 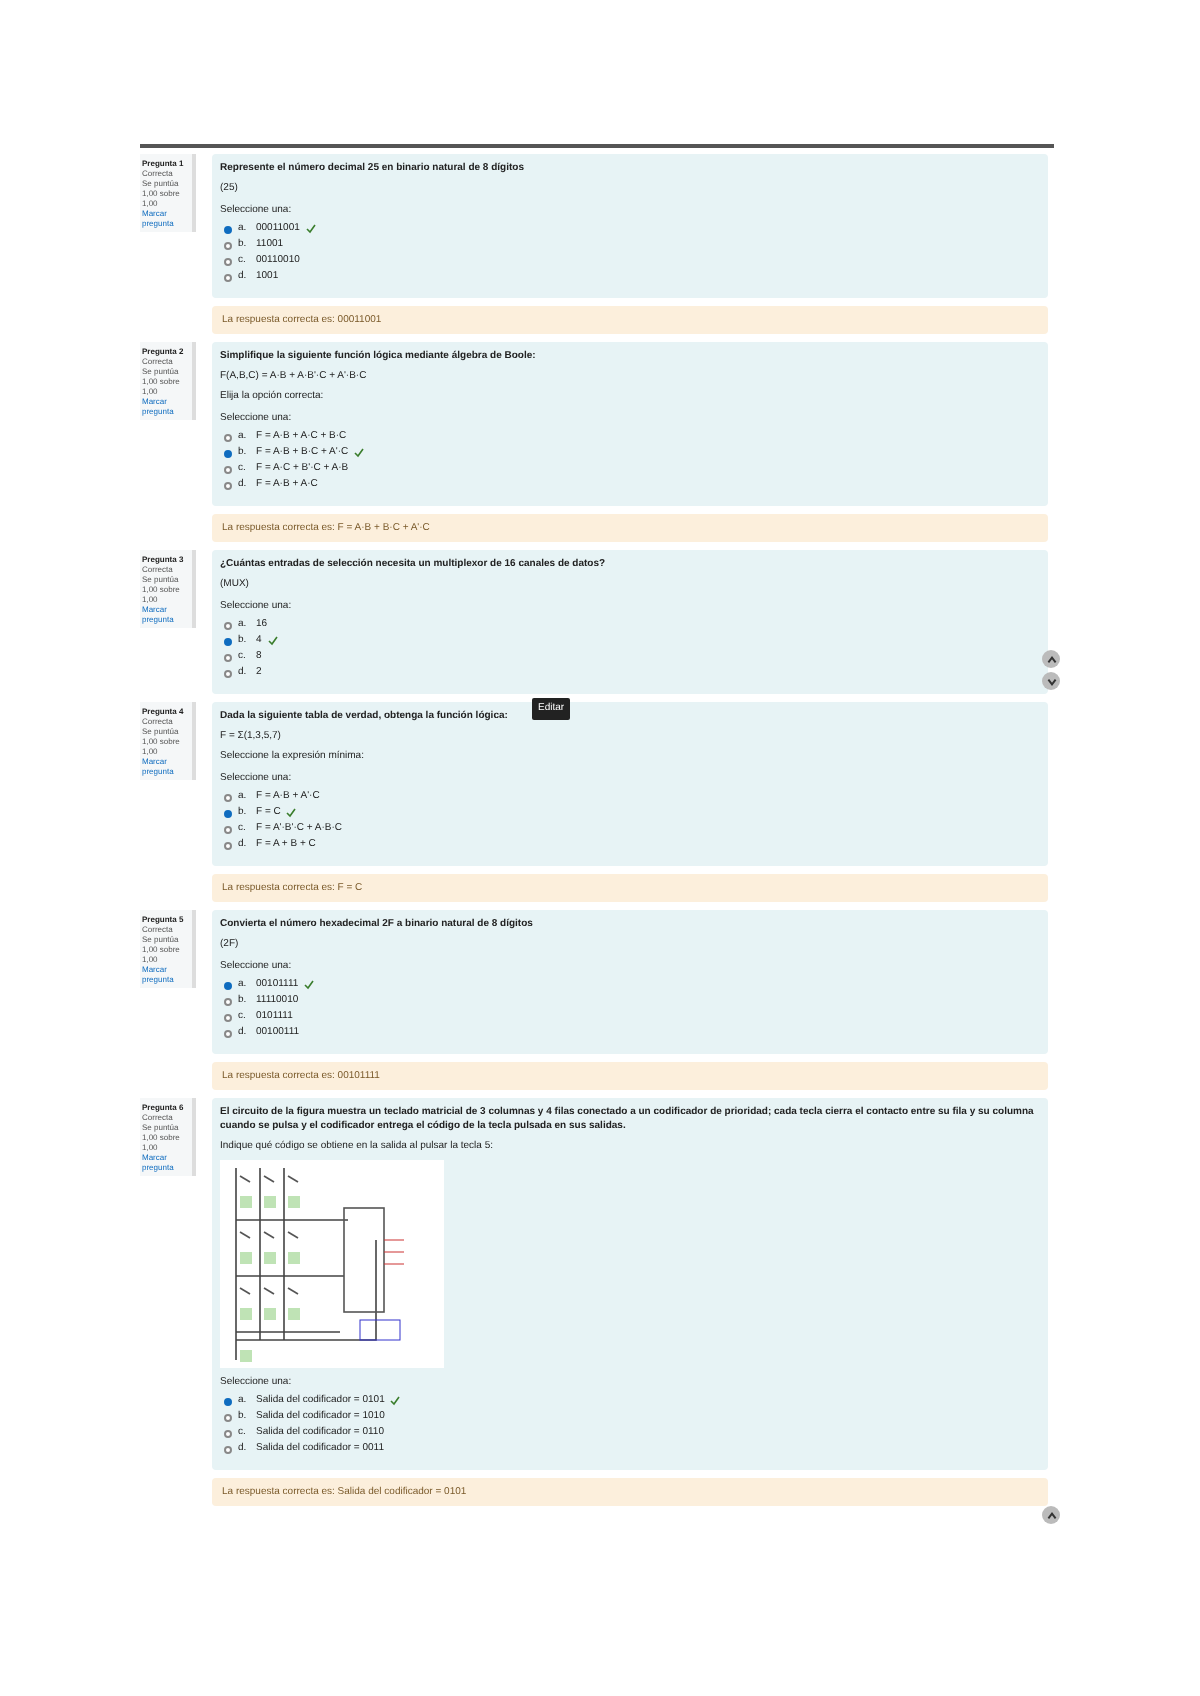 I want to click on scroll-down-icon, so click(x=1051, y=681).